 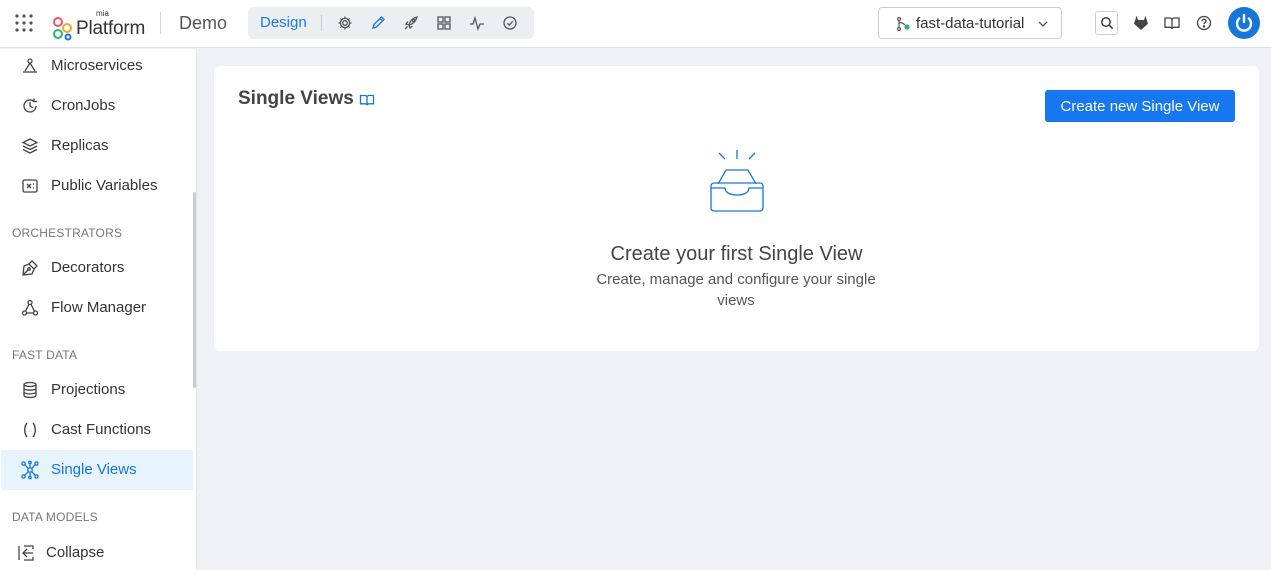 What do you see at coordinates (102, 13) in the screenshot?
I see `logo-small-text: mia` at bounding box center [102, 13].